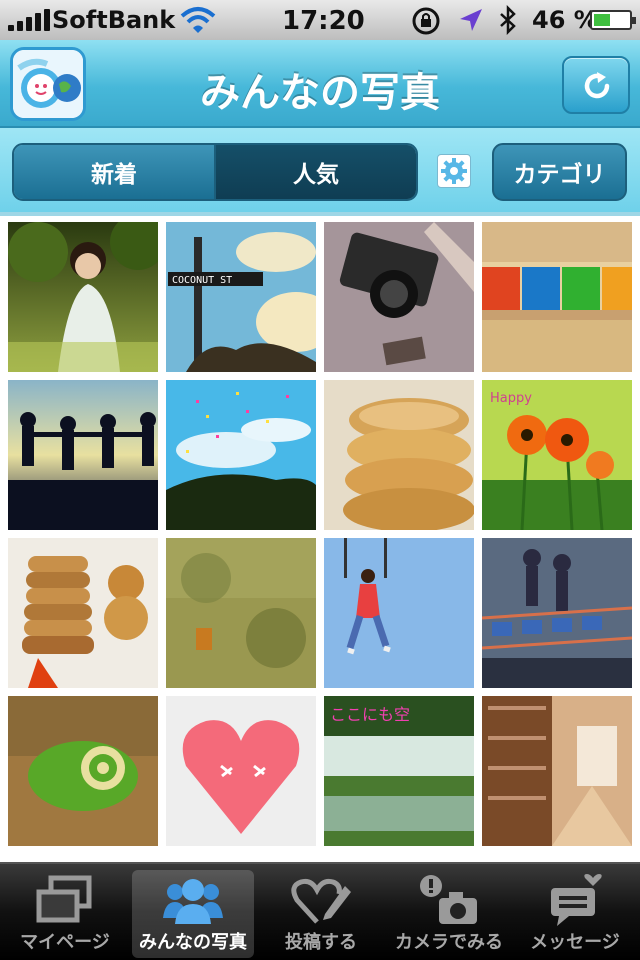 The image size is (640, 960). I want to click on svg-text: ここにも空, so click(370, 714).